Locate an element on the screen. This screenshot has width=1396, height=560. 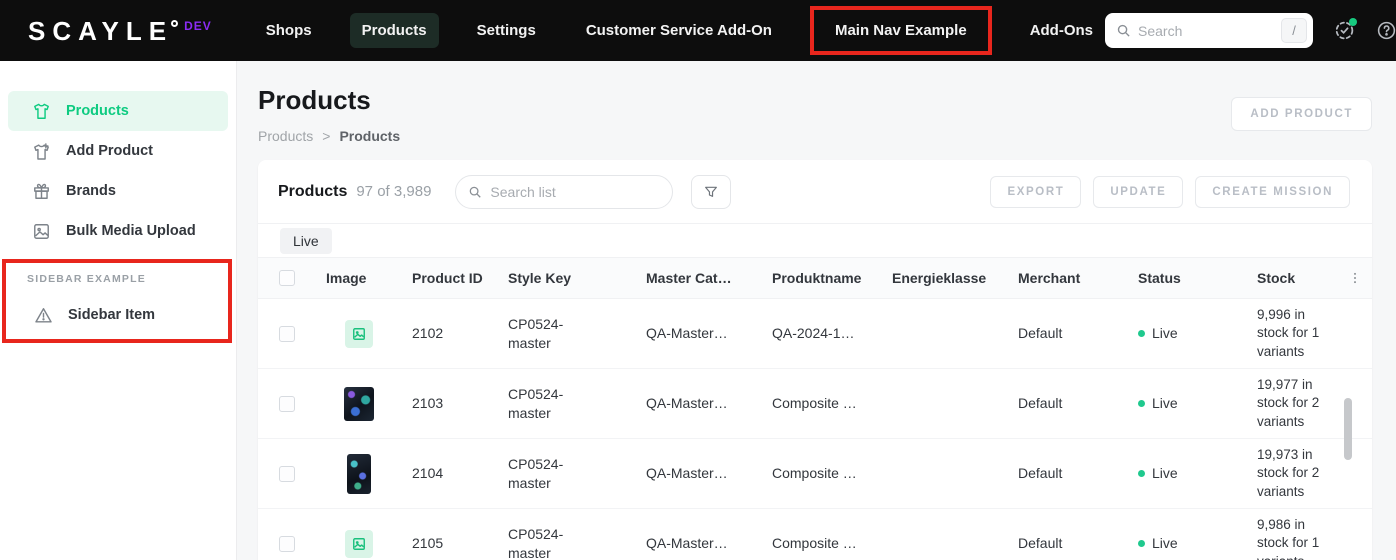
sidebar-item-products: Products is located at coordinates (118, 111).